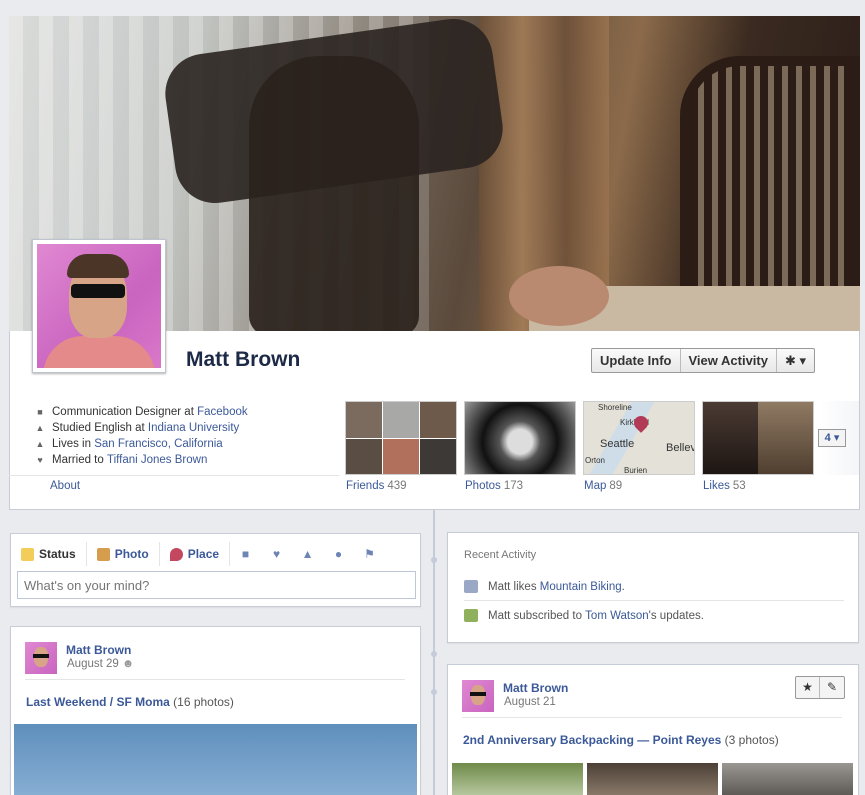 The height and width of the screenshot is (795, 865). Describe the element at coordinates (729, 360) in the screenshot. I see `view-activity-button: View Activity` at that location.